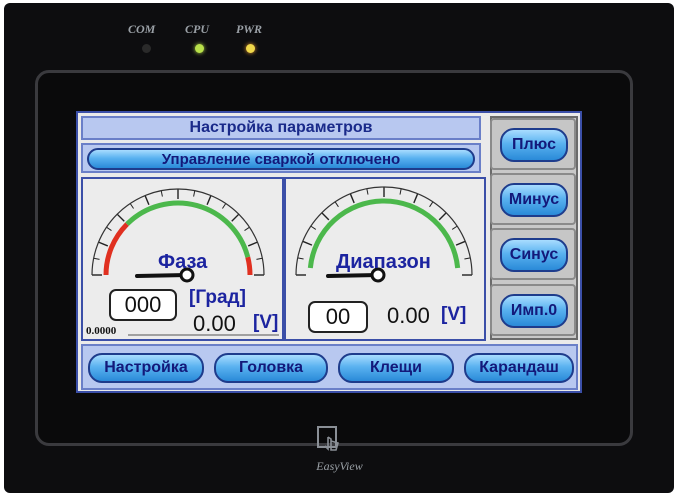  What do you see at coordinates (197, 29) in the screenshot?
I see `cpu-led-label: CPU` at bounding box center [197, 29].